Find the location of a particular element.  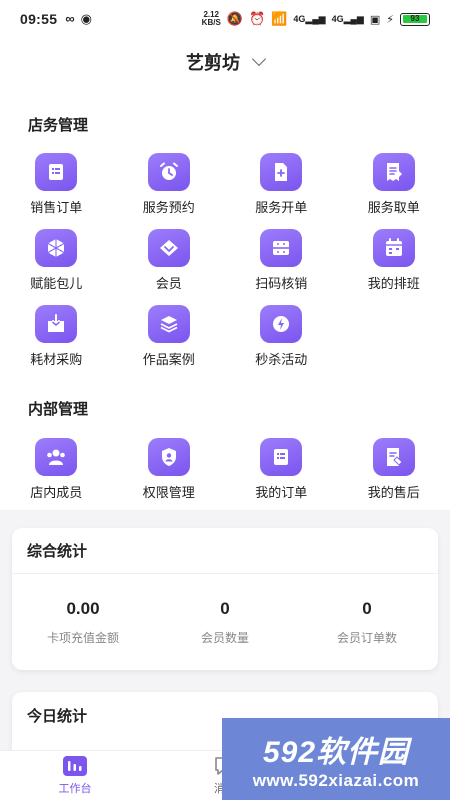

grid-item-flash: 秒杀活动 is located at coordinates (281, 336).